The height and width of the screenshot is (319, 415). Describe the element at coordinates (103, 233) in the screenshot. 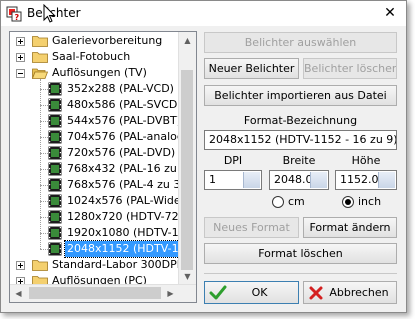

I see `tree-item: 1920x1080 (HDTV-1080` at that location.